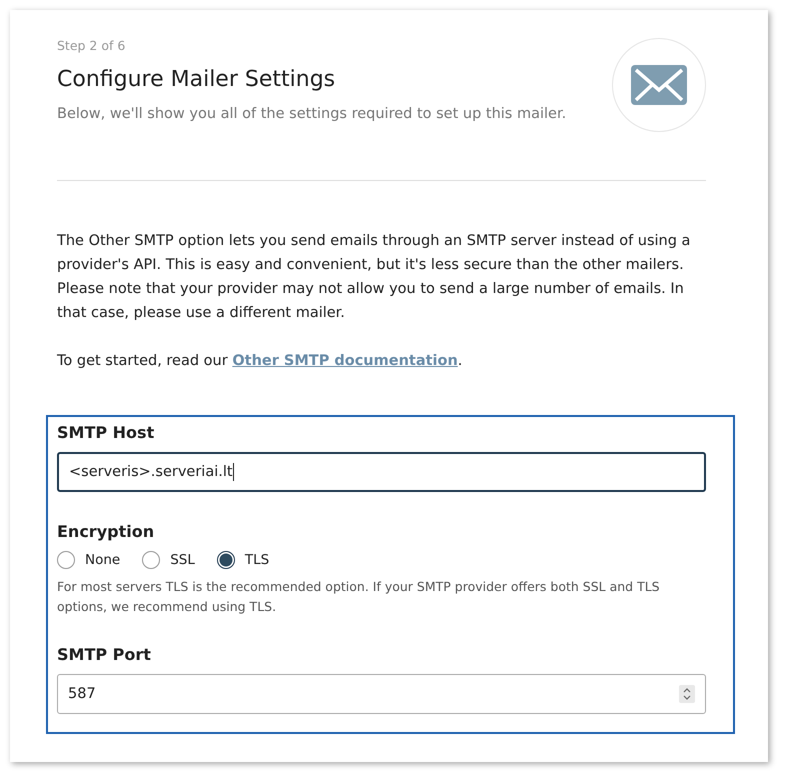  I want to click on port-field: 587, so click(381, 694).